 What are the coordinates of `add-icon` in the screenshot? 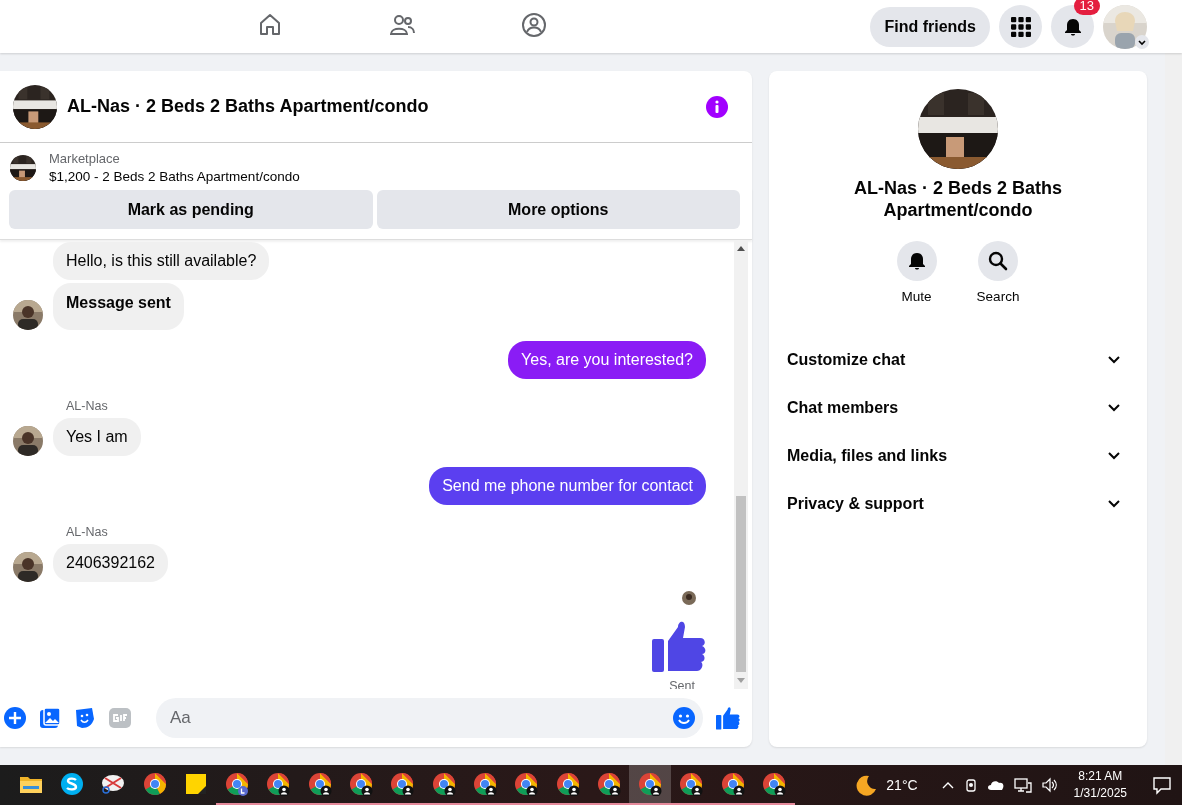 It's located at (15, 718).